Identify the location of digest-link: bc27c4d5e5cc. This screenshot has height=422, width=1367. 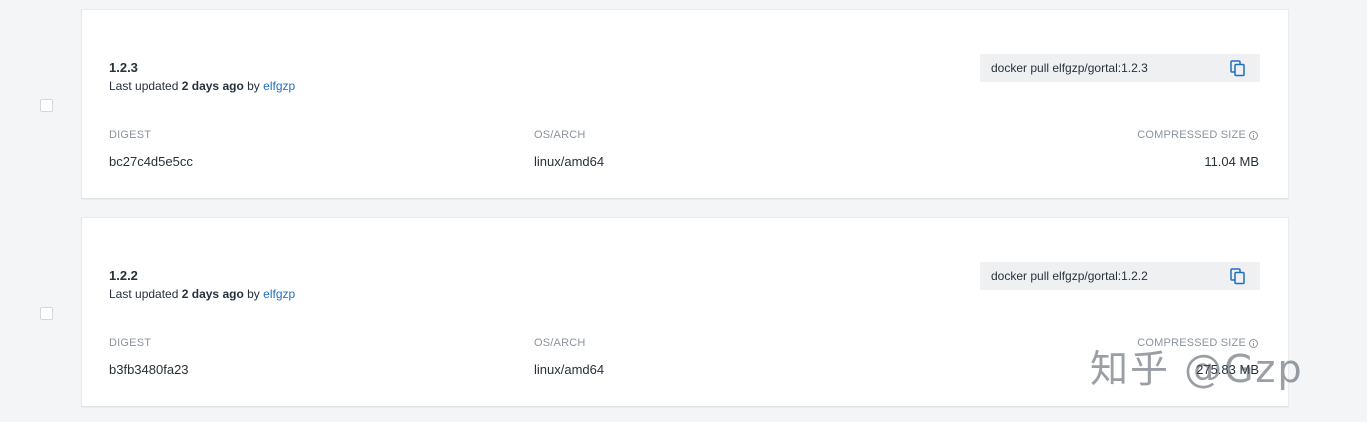
(151, 161).